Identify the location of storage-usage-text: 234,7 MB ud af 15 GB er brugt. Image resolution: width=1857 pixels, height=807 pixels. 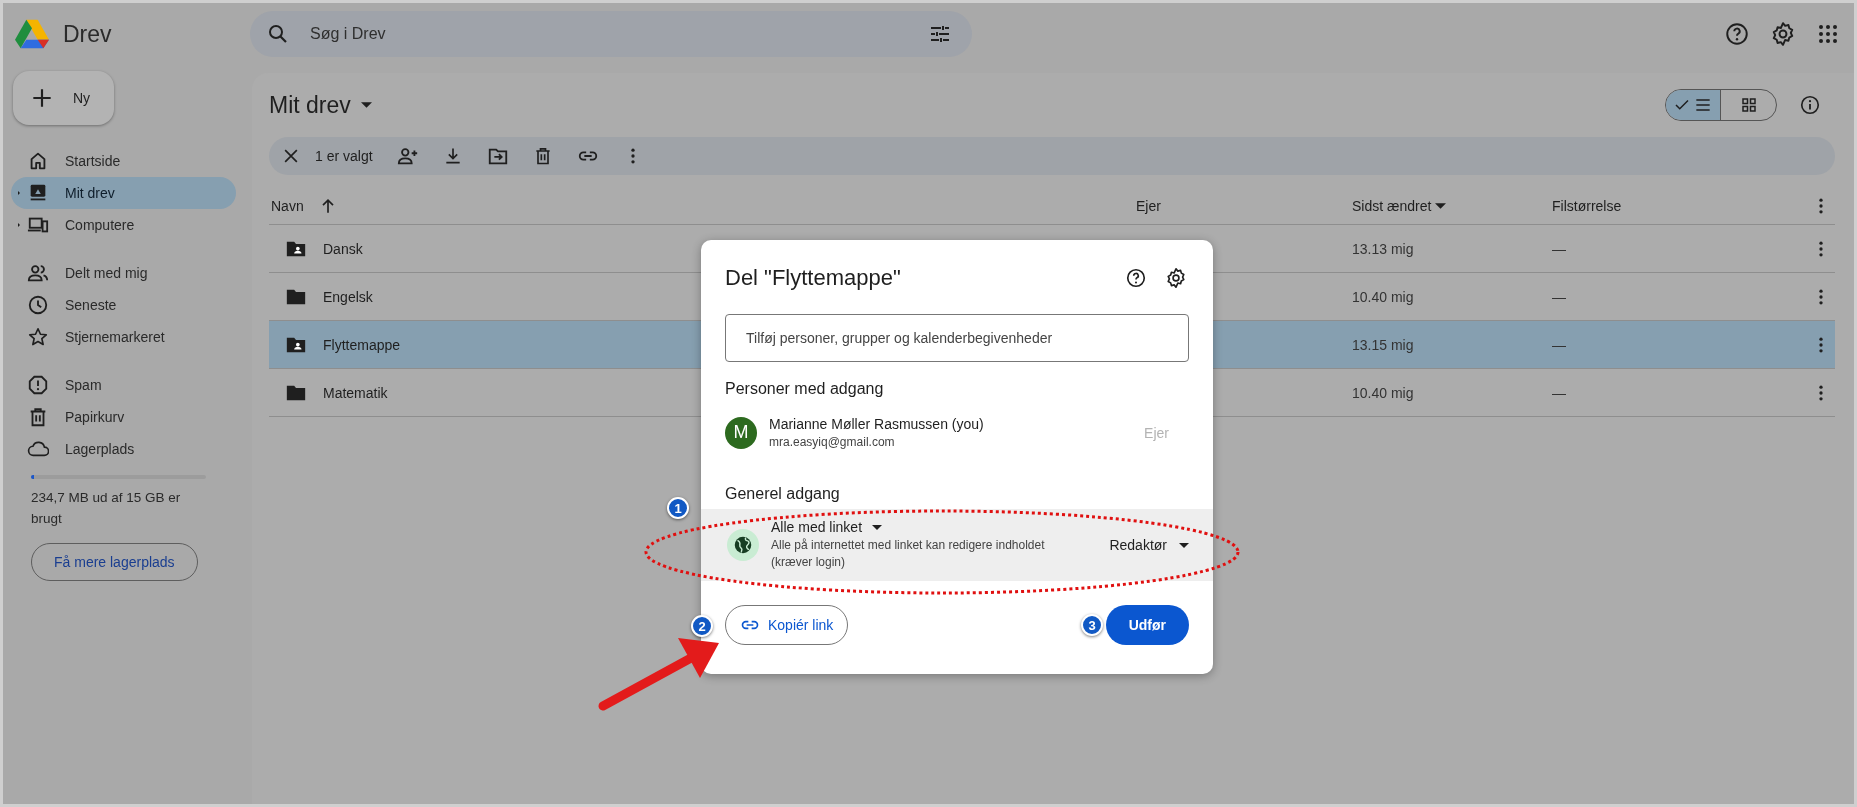
(106, 508).